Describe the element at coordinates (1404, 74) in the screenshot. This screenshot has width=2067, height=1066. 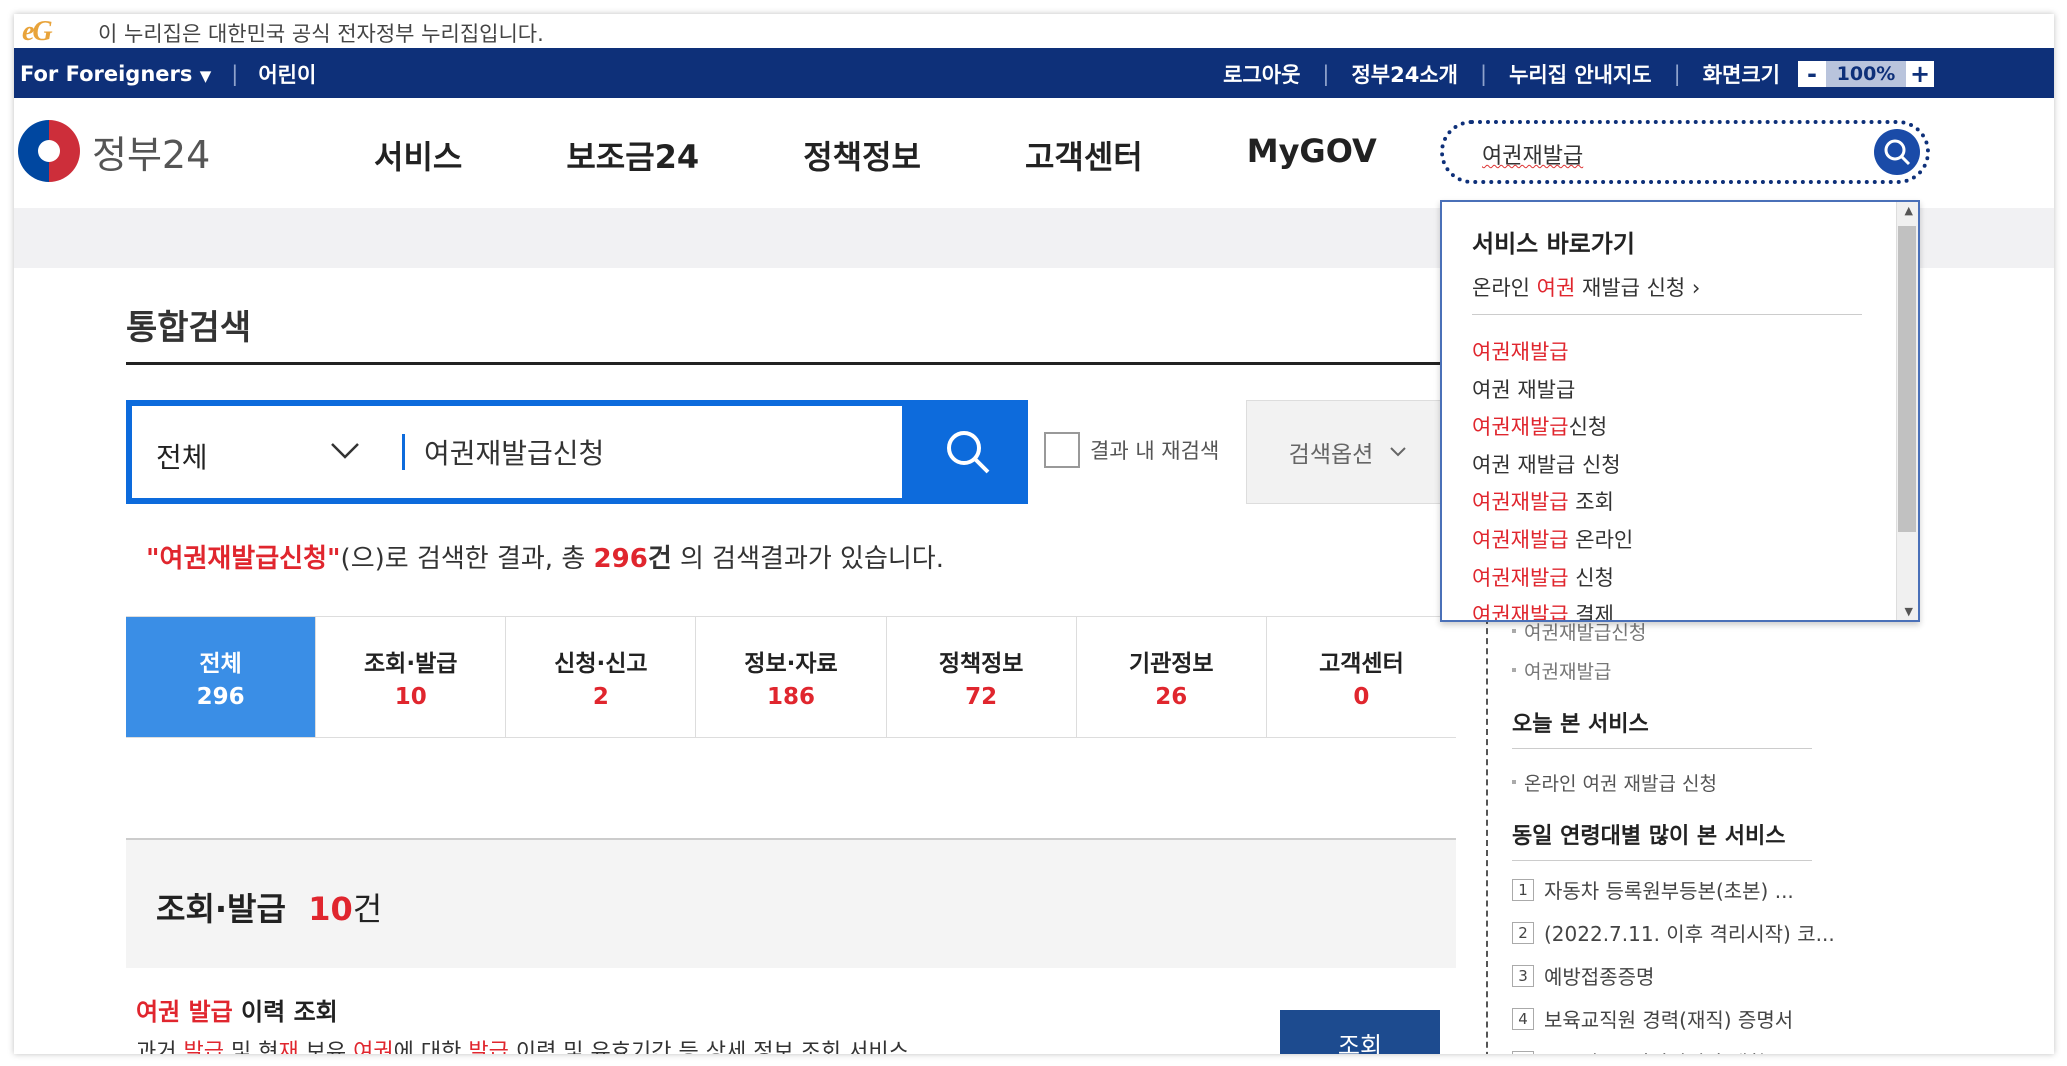
I see `about-link: 정부24소개` at that location.